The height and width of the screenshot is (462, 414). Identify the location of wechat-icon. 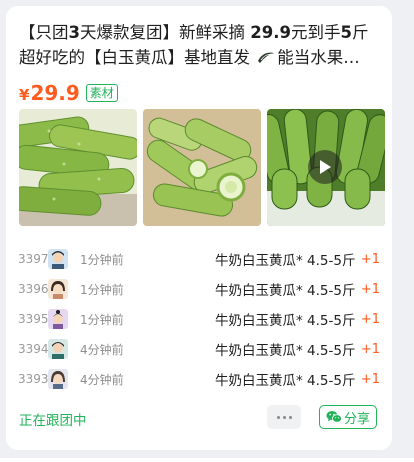
(334, 417).